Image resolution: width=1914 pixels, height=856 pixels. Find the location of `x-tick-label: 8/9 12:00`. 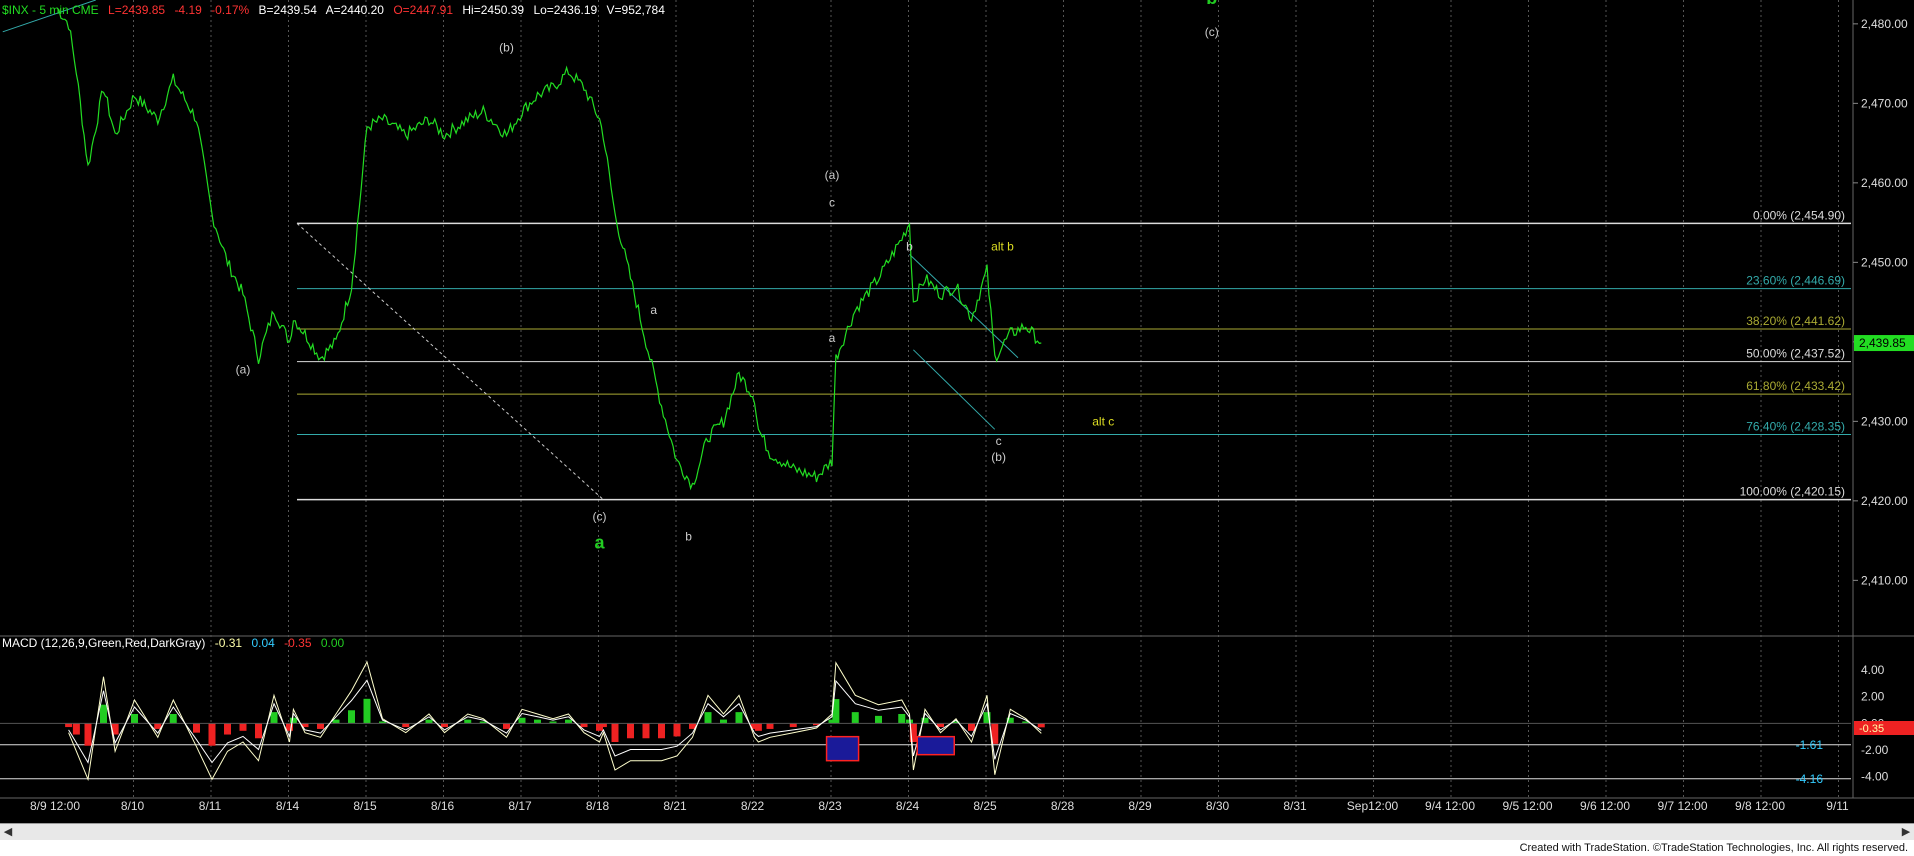

x-tick-label: 8/9 12:00 is located at coordinates (55, 806).